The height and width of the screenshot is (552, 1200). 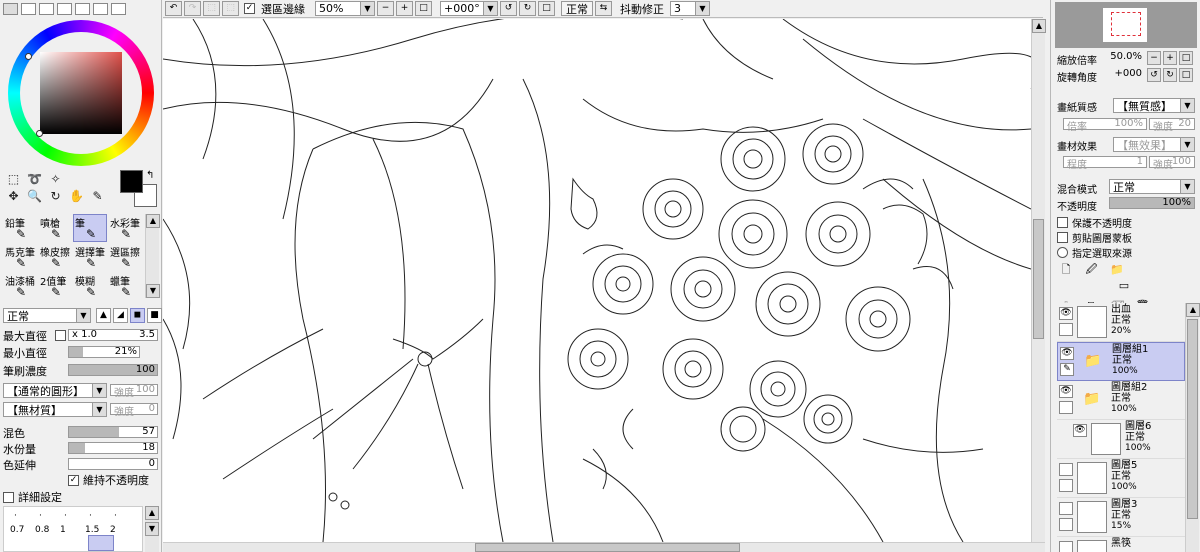 I want to click on paper-texture-select: 【無質感】 ▼, so click(x=1154, y=105).